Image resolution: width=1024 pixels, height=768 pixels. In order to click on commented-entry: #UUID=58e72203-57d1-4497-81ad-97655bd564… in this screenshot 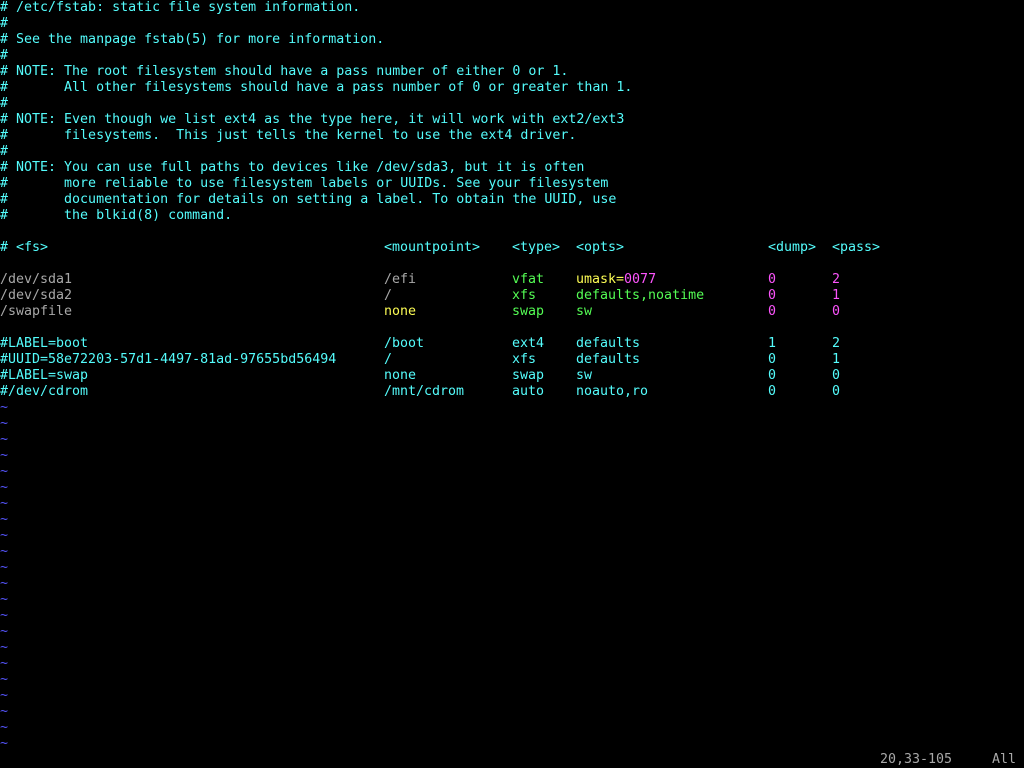, I will do `click(512, 360)`.